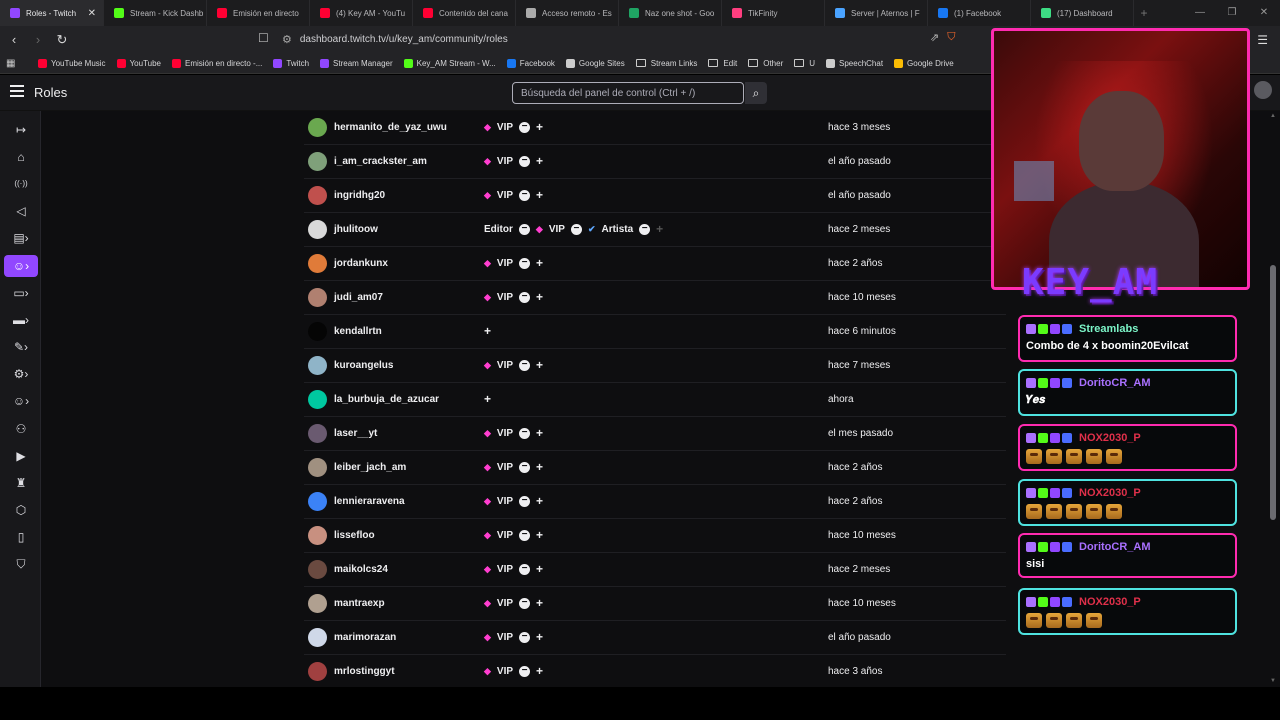  Describe the element at coordinates (530, 63) in the screenshot. I see `bookmark-item: Facebook` at that location.